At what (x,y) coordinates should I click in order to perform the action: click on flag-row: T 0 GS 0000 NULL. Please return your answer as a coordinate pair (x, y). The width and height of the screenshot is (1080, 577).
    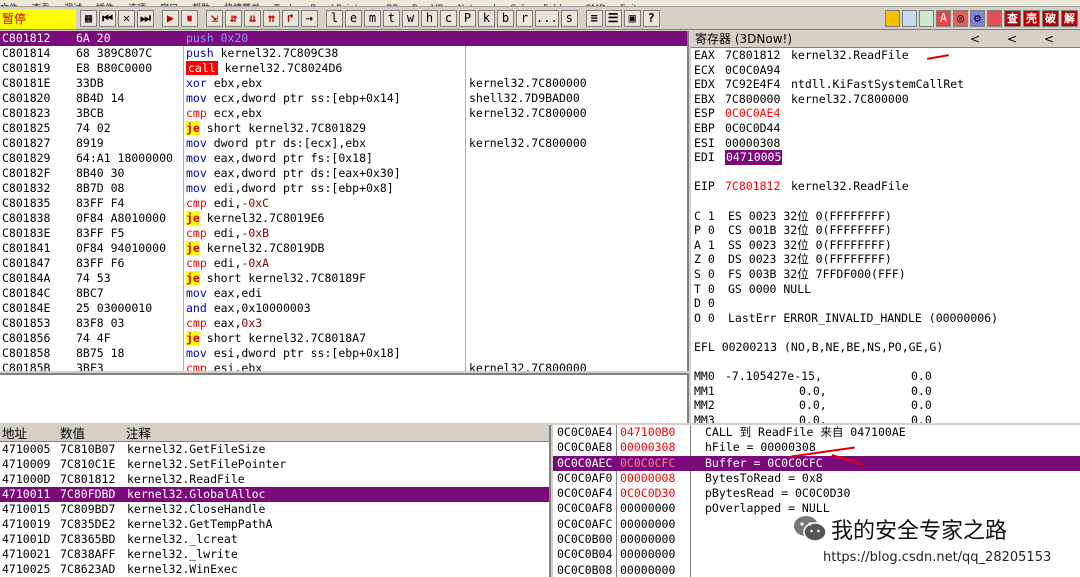
    Looking at the image, I should click on (885, 289).